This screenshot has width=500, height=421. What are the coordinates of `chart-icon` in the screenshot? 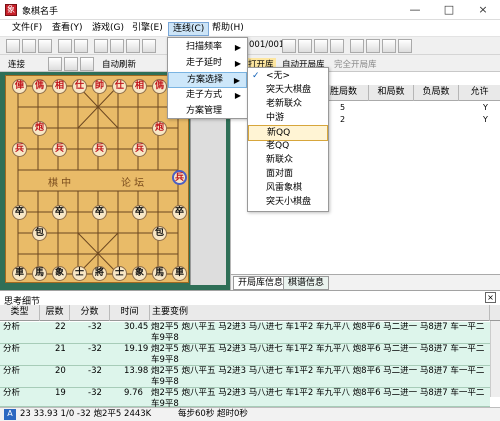 It's located at (81, 46).